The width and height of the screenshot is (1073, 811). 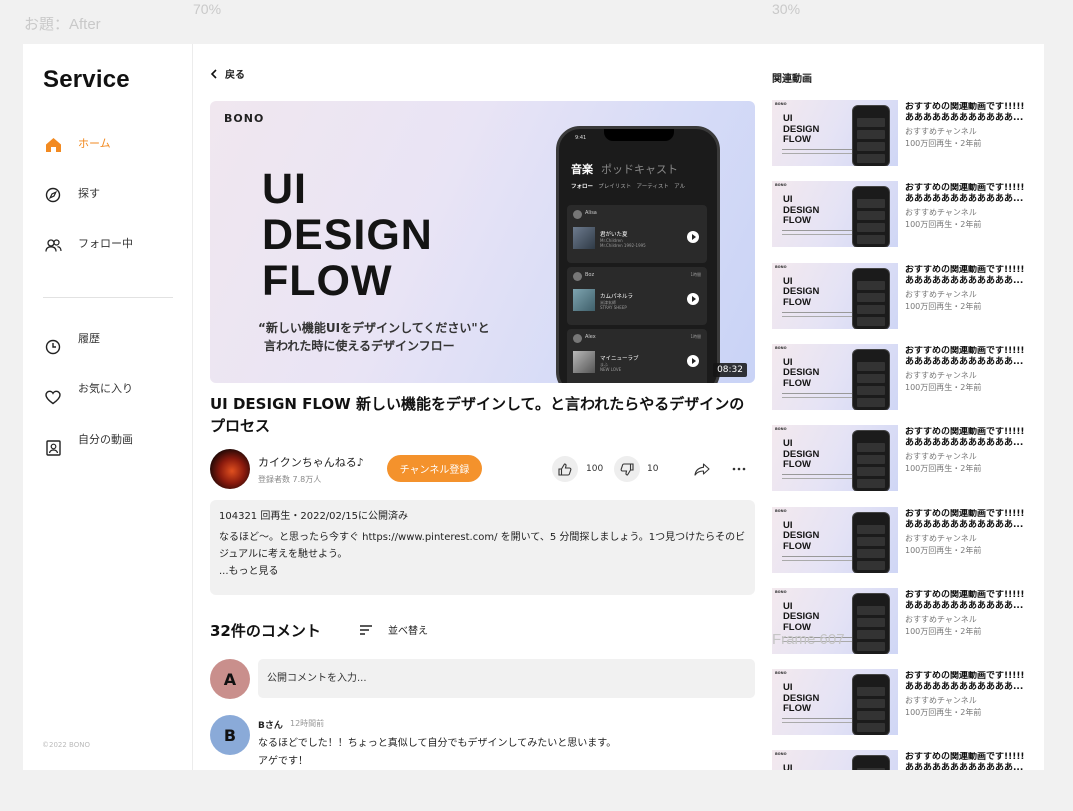 I want to click on share-button, so click(x=702, y=469).